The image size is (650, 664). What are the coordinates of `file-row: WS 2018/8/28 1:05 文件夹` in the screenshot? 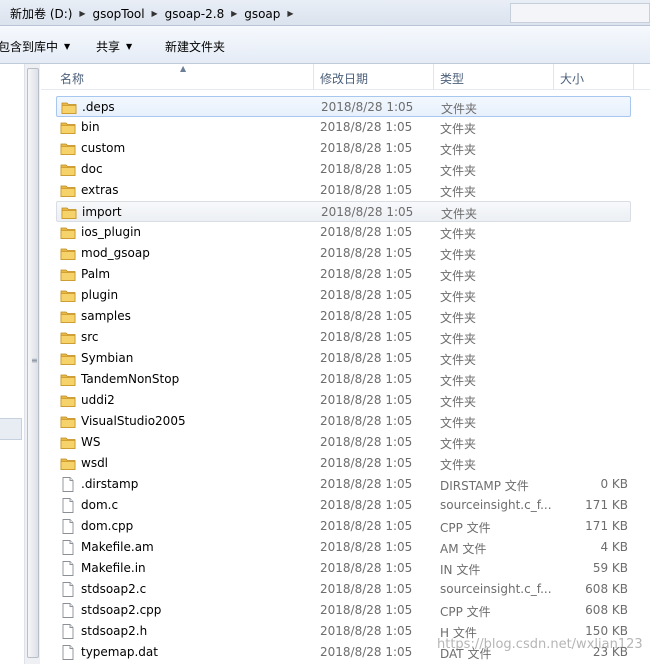 It's located at (343, 442).